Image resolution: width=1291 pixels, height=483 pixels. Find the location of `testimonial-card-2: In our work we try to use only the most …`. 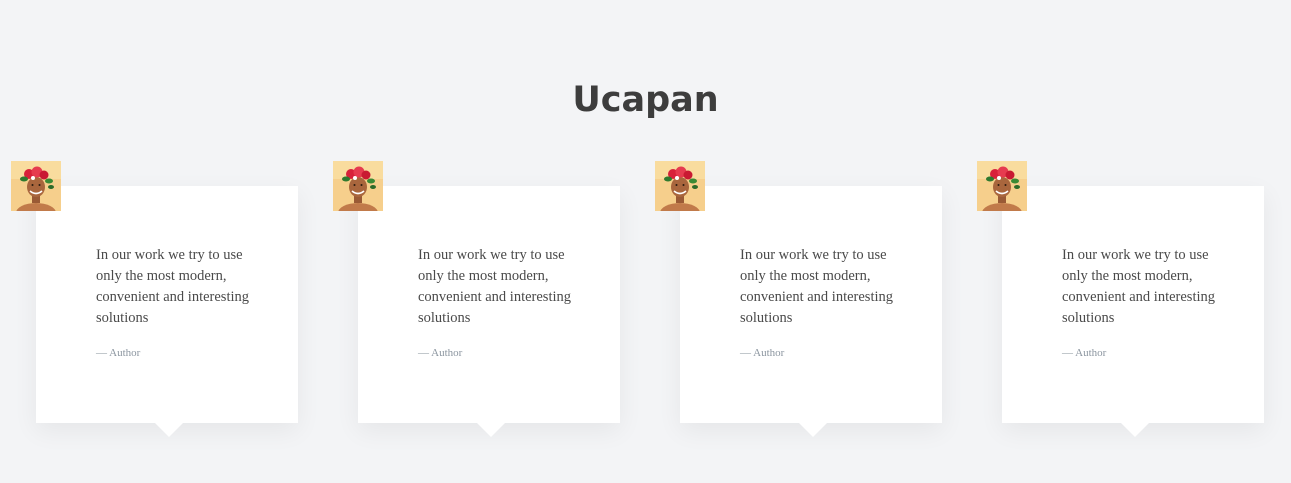

testimonial-card-2: In our work we try to use only the most … is located at coordinates (478, 301).